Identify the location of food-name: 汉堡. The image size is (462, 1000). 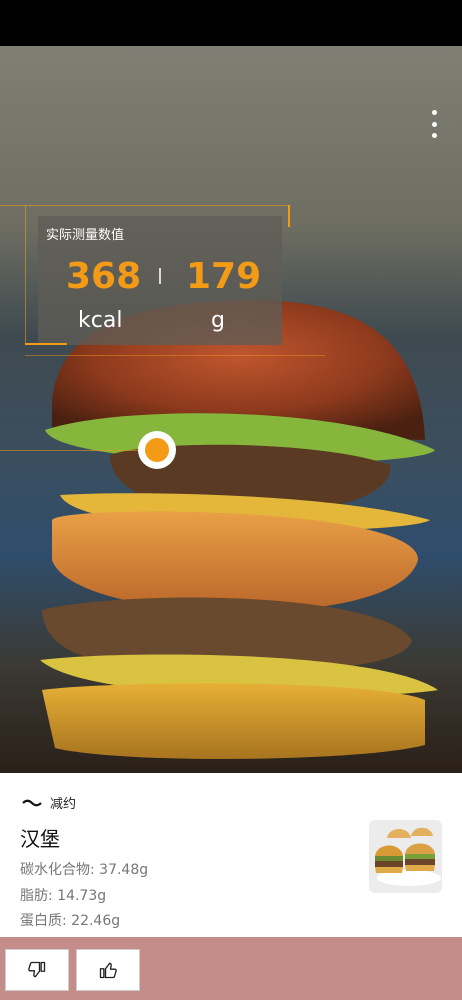
(40, 839).